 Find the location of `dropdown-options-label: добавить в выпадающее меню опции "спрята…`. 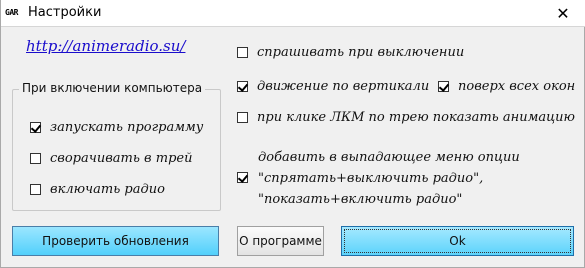

dropdown-options-label: добавить в выпадающее меню опции "спрята… is located at coordinates (389, 178).